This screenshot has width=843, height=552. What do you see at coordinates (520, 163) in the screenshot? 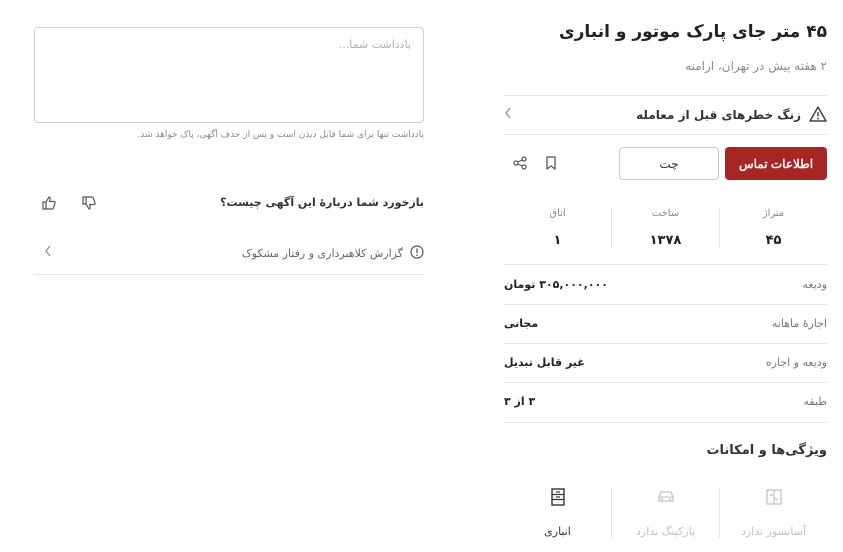
I see `share-icon` at bounding box center [520, 163].